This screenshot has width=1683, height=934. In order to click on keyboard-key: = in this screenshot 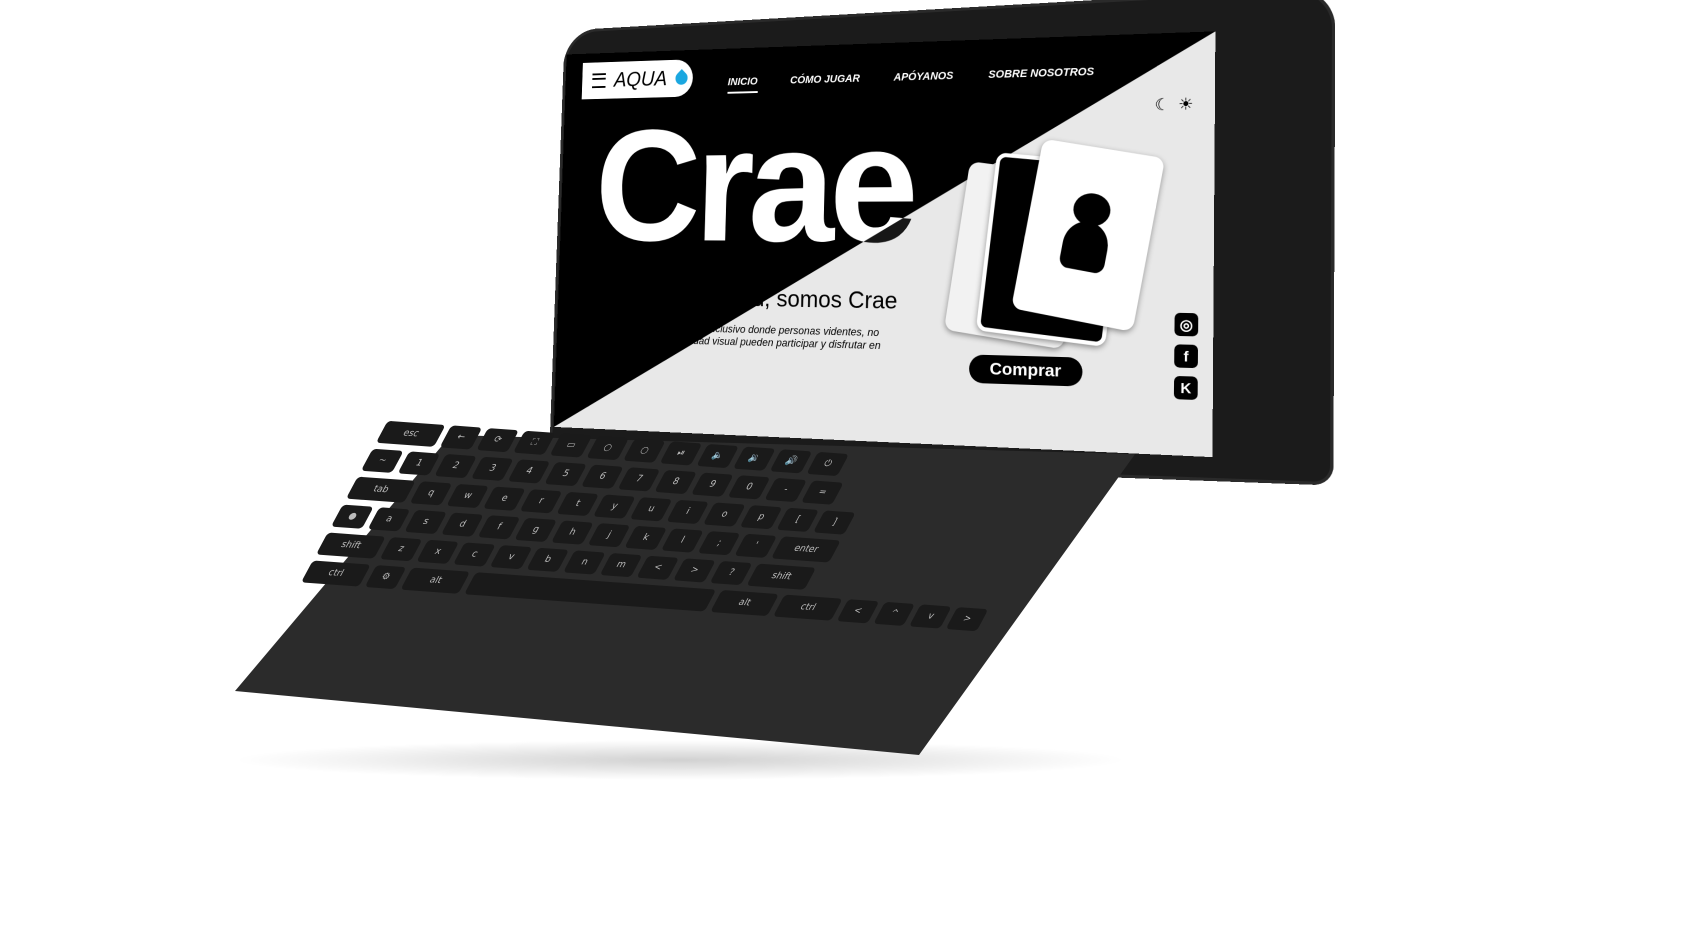, I will do `click(822, 492)`.